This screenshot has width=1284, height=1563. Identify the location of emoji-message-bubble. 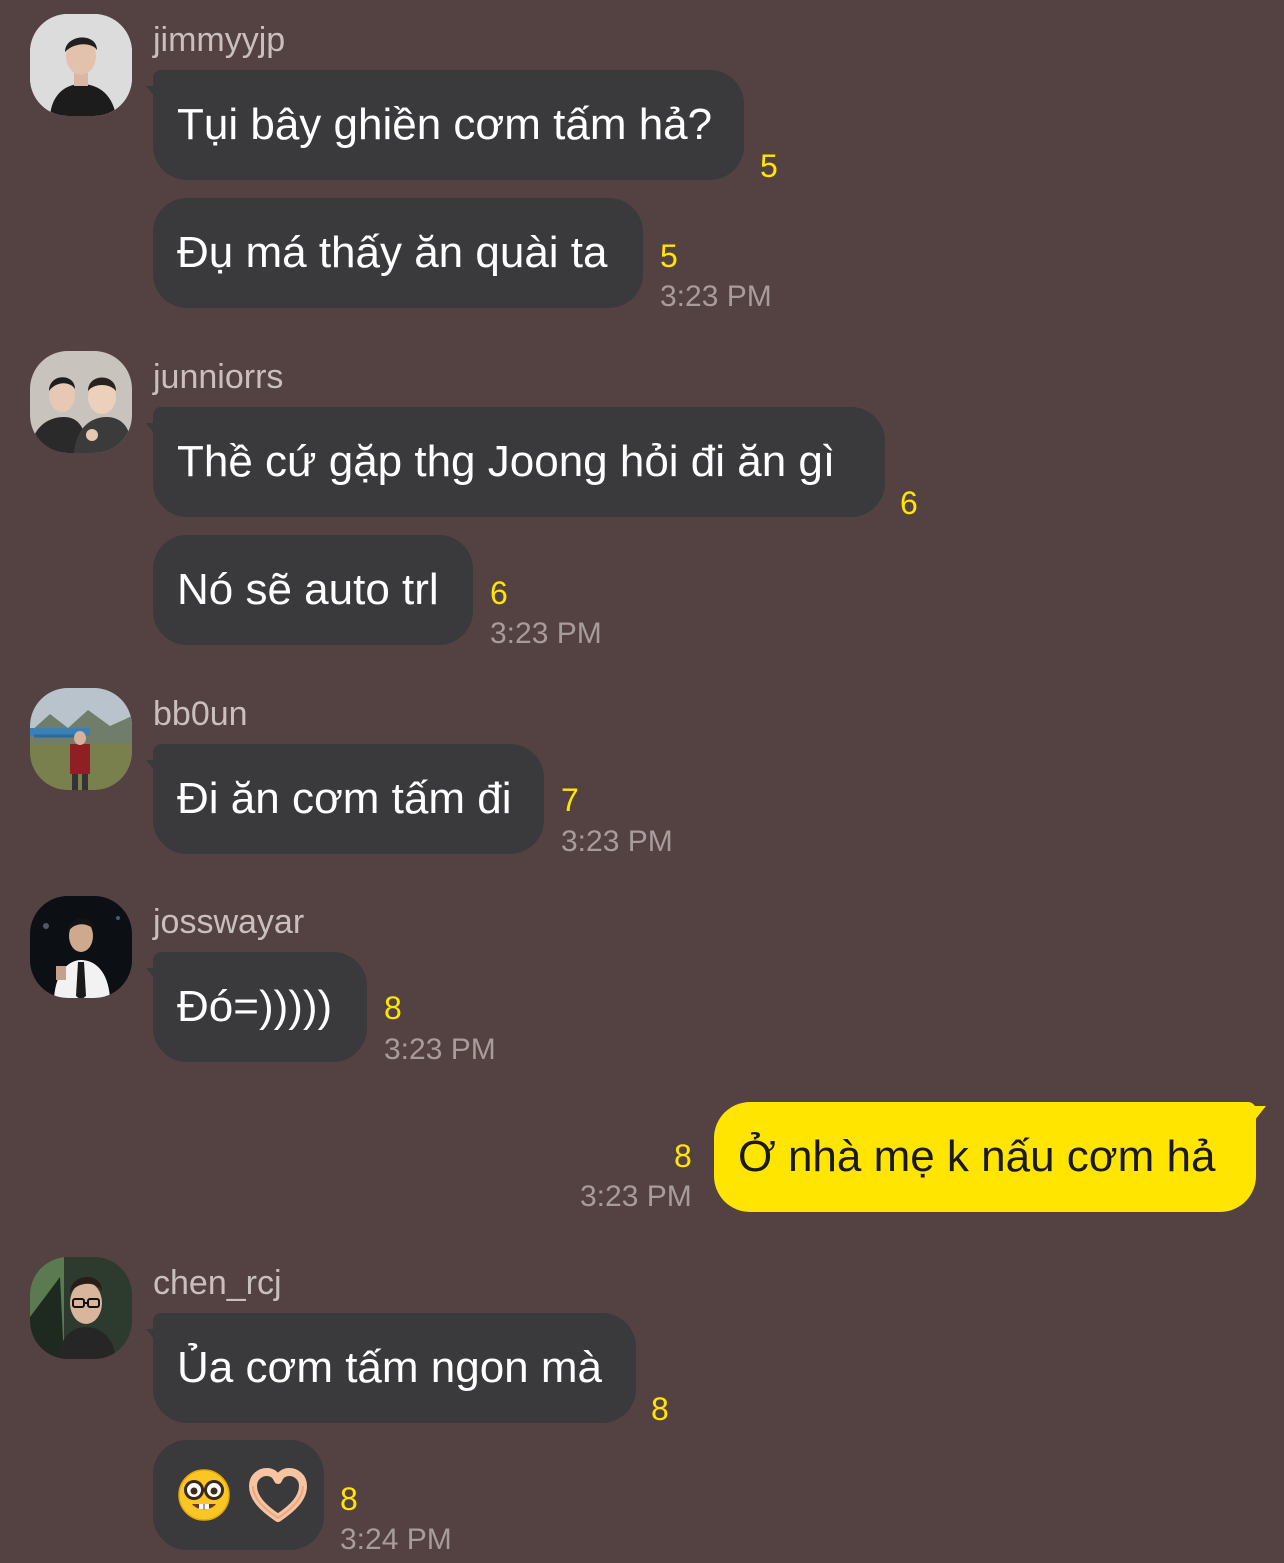
(238, 1495).